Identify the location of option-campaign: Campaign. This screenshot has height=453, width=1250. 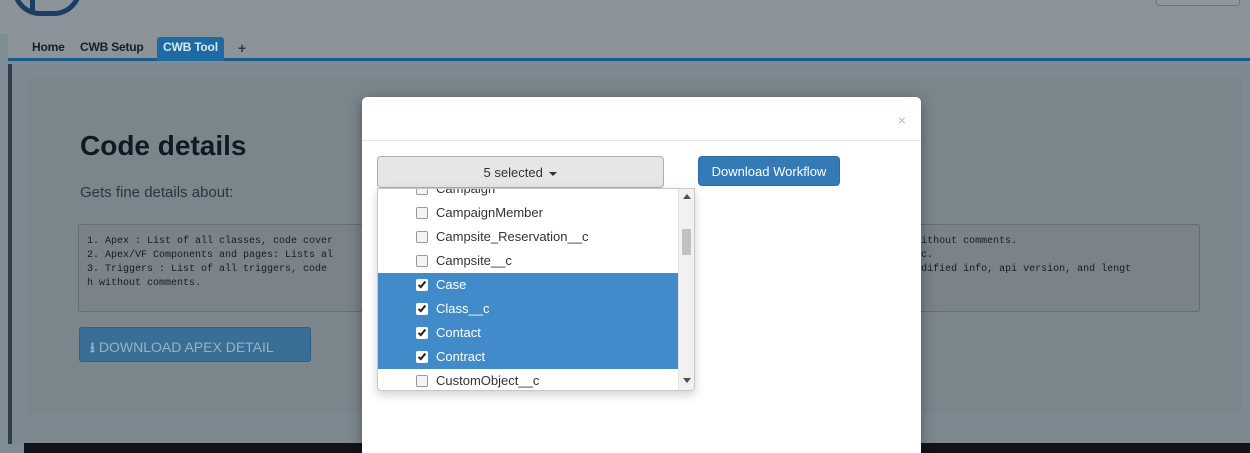
(528, 194).